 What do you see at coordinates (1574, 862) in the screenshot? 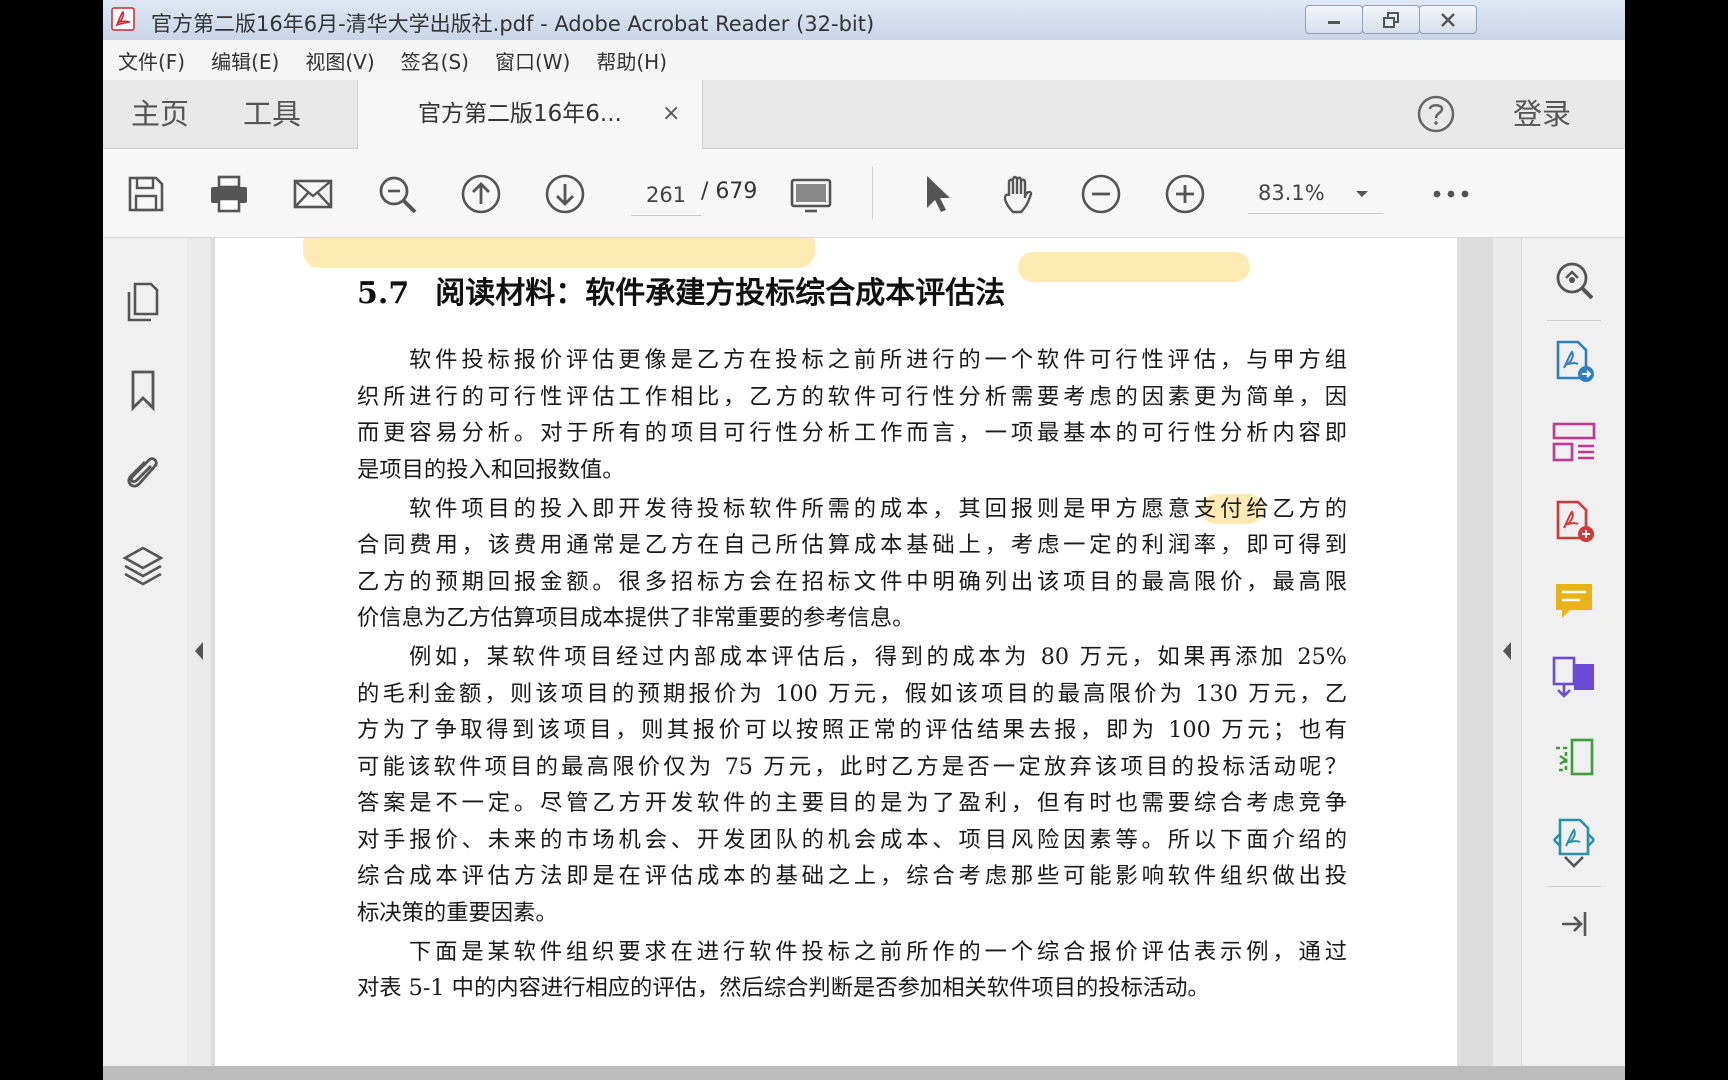
I see `chevron-down-icon` at bounding box center [1574, 862].